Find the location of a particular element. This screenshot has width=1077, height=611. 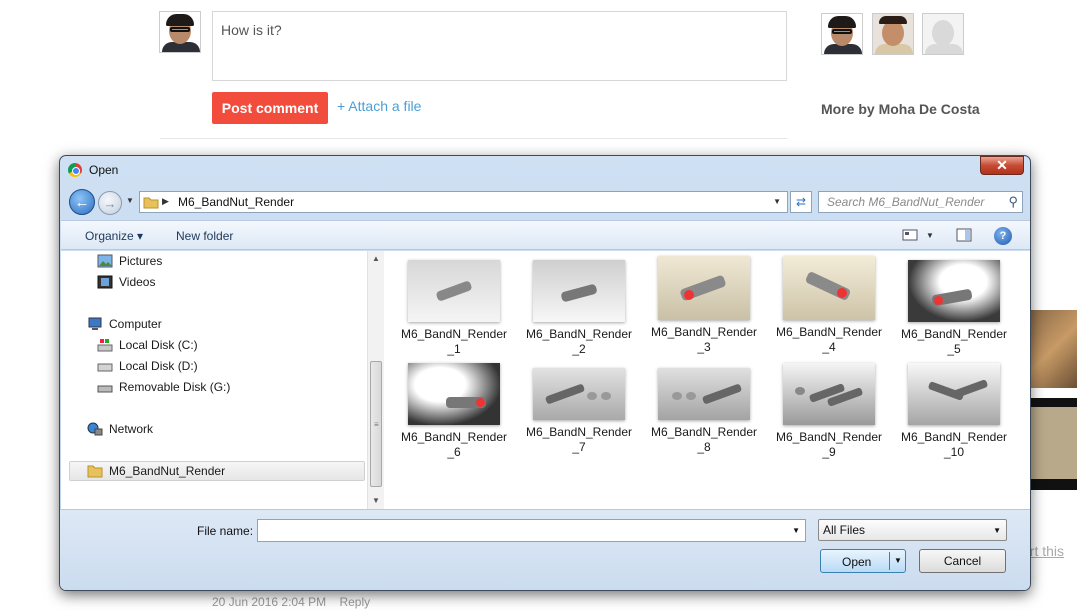

attach-file-link: + Attach a file is located at coordinates (379, 106).